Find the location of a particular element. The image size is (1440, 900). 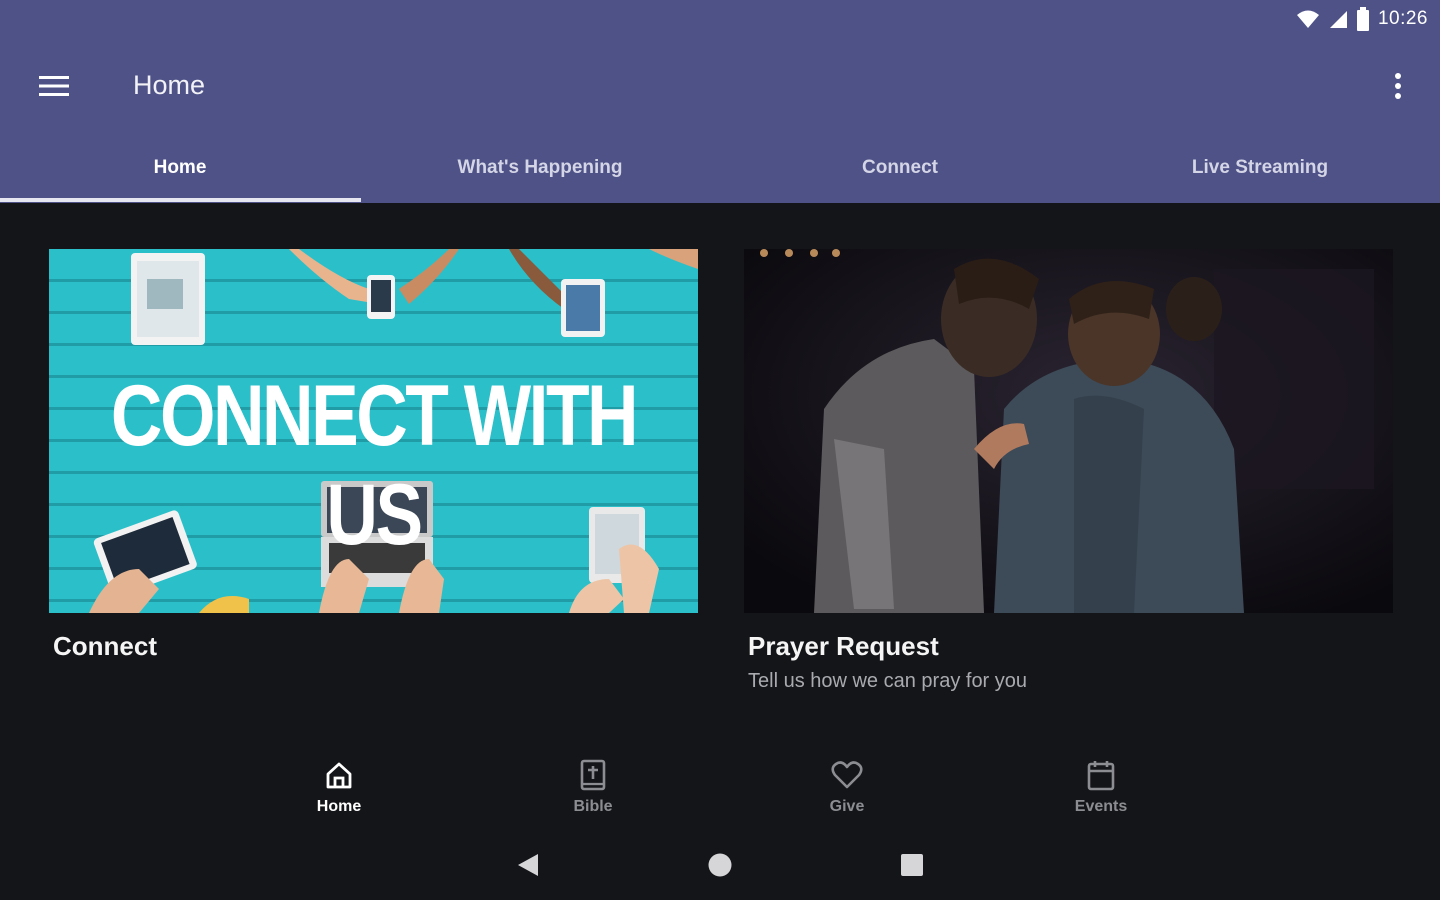

system-back-button is located at coordinates (528, 865).